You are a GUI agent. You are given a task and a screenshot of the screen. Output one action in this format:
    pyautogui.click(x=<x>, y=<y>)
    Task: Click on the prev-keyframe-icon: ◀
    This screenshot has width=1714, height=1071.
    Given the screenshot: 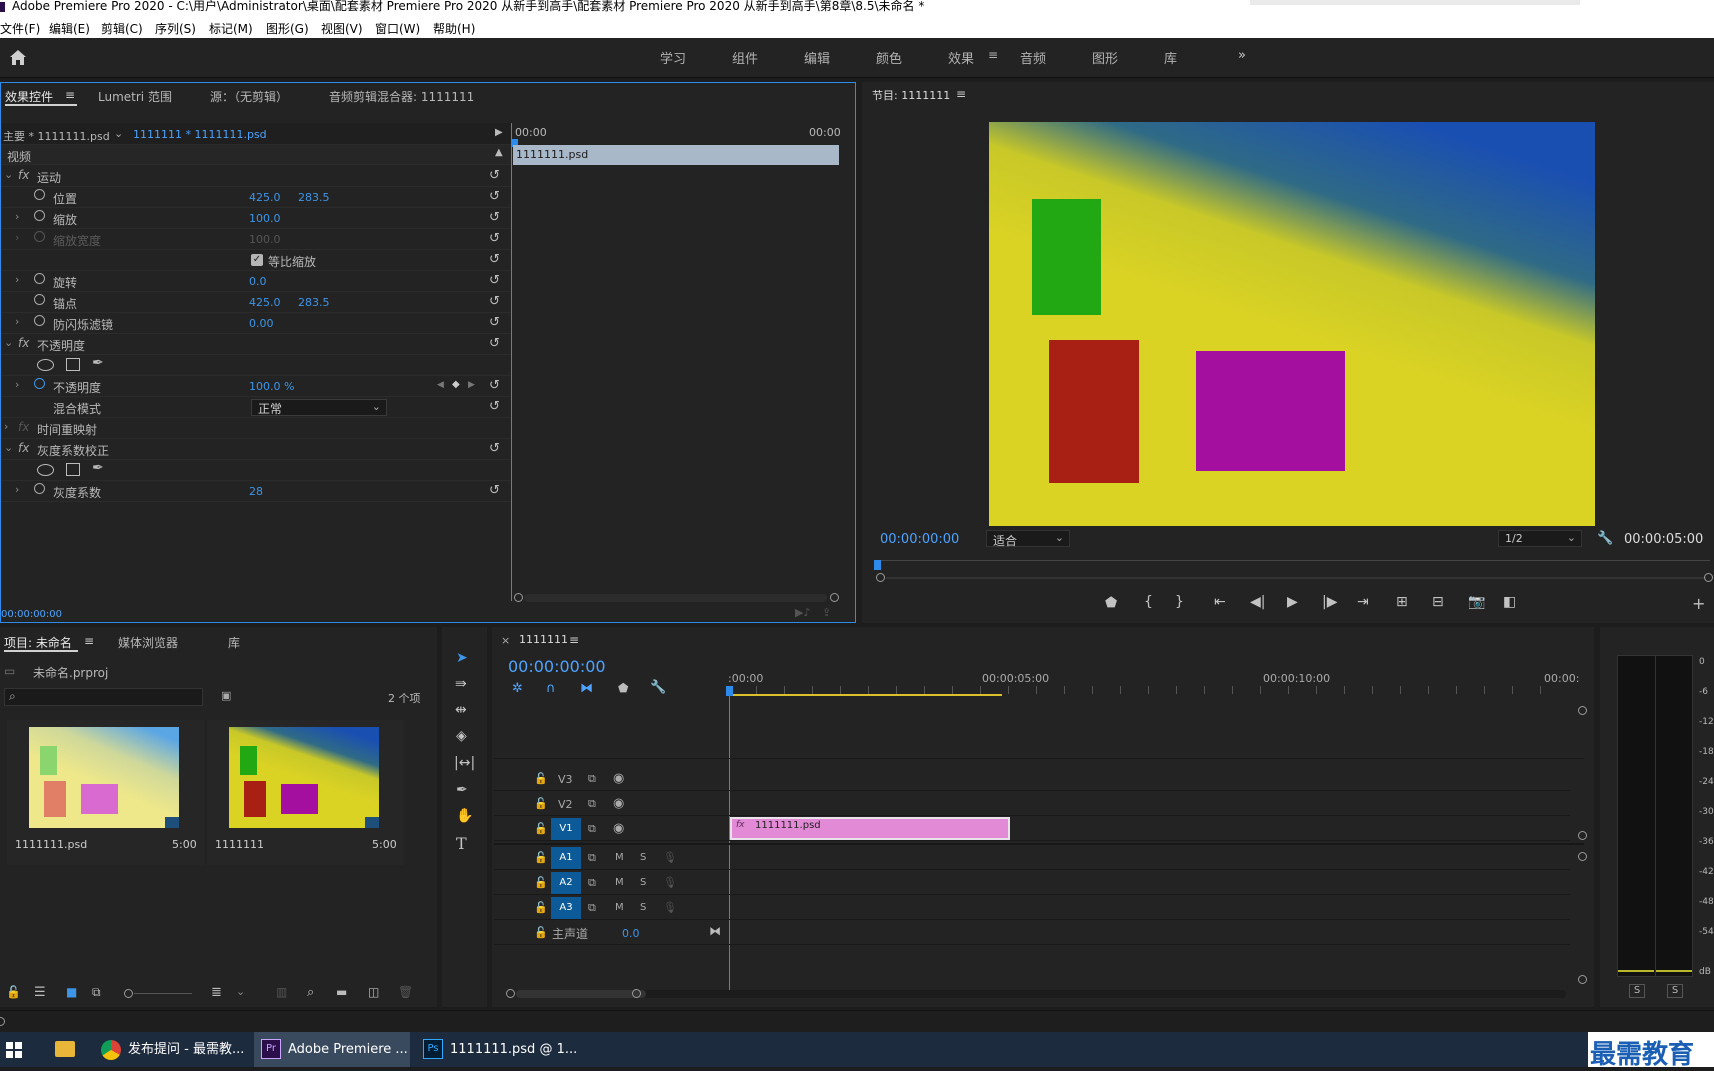 What is the action you would take?
    pyautogui.click(x=440, y=385)
    